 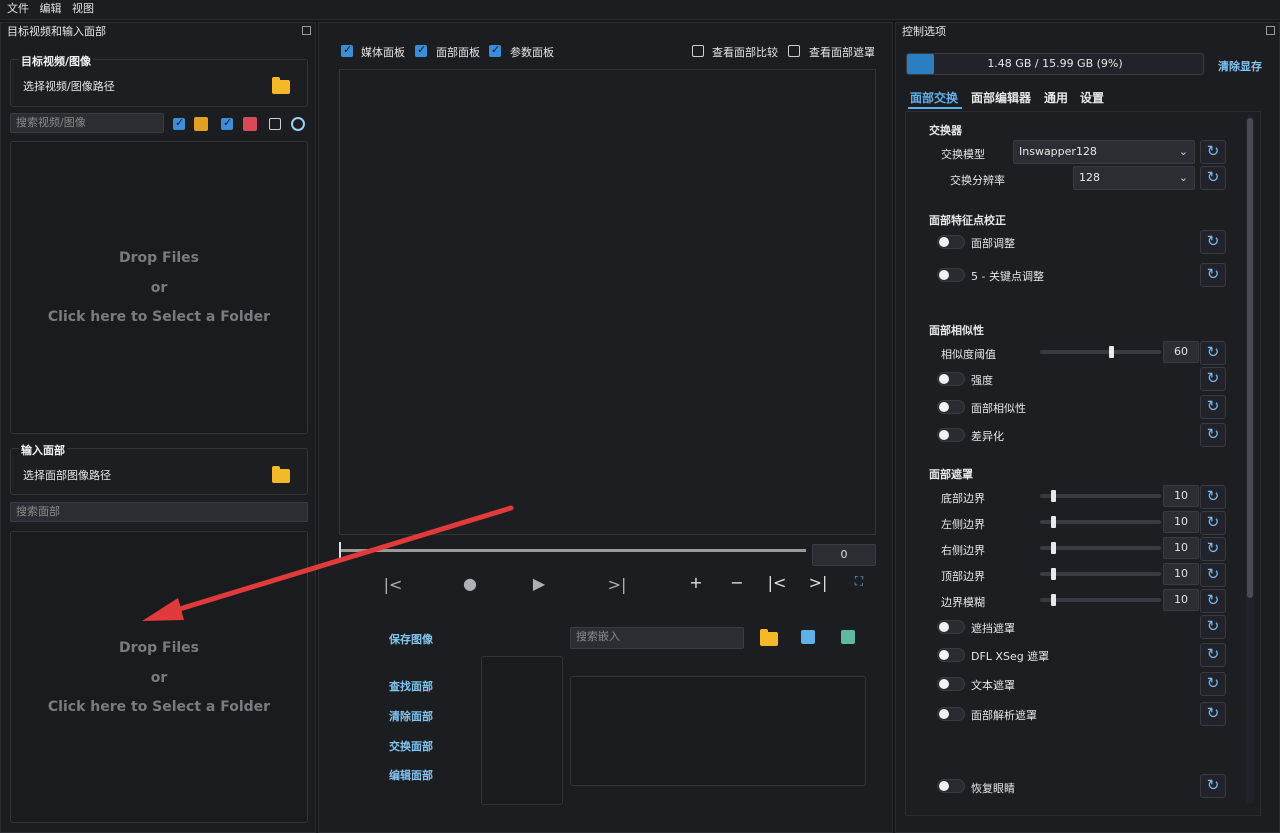 I want to click on tab-face-swap: 面部交换, so click(x=934, y=97).